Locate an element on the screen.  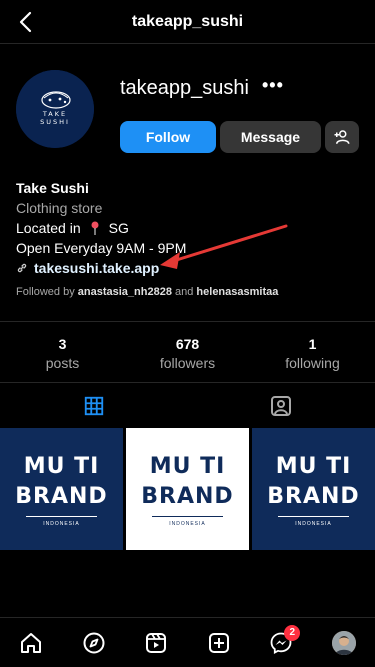
reels-icon is located at coordinates (156, 642).